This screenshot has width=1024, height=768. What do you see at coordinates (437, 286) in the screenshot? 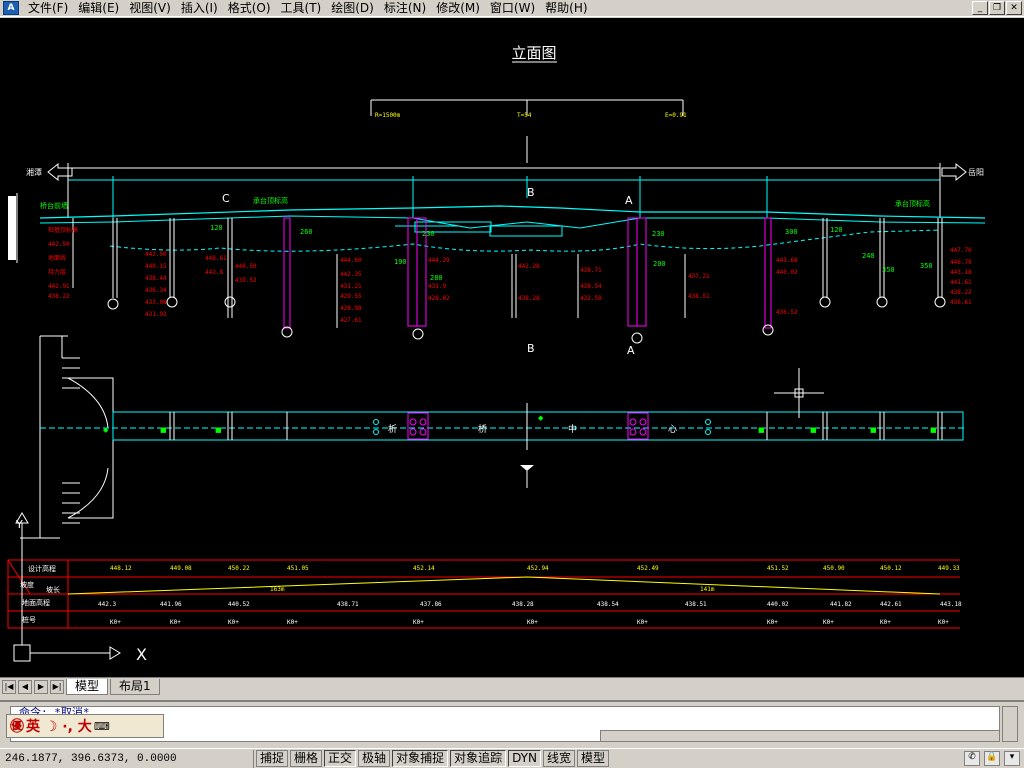
I see `svg-text: 431.9` at bounding box center [437, 286].